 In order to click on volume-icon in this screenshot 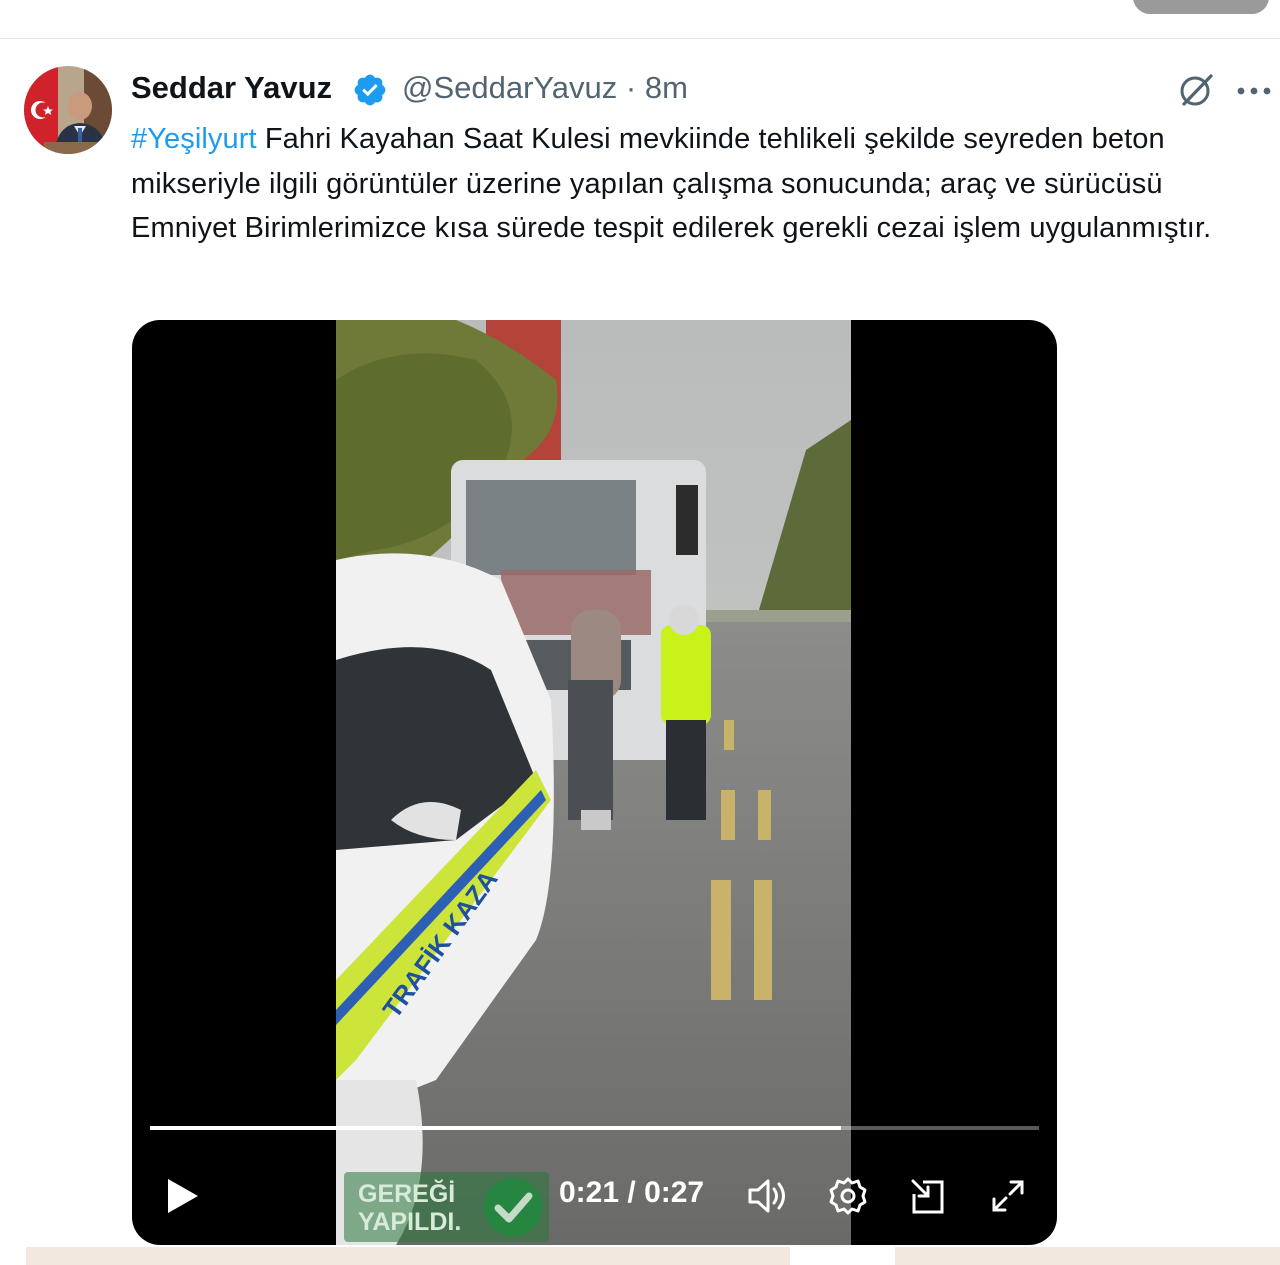, I will do `click(770, 1196)`.